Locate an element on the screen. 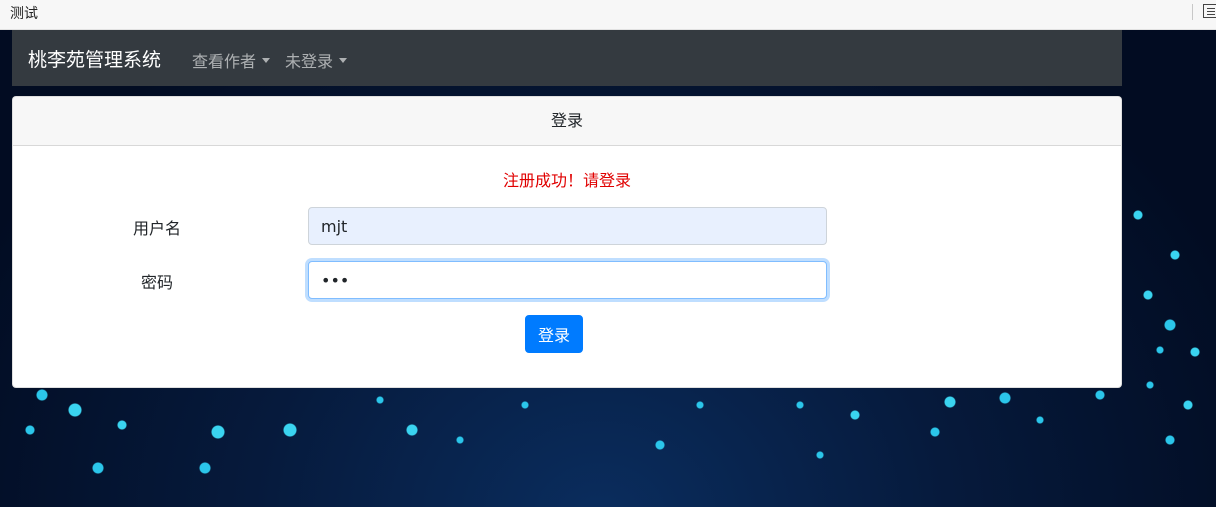 Image resolution: width=1216 pixels, height=507 pixels. login-card-header: 登录 is located at coordinates (567, 121).